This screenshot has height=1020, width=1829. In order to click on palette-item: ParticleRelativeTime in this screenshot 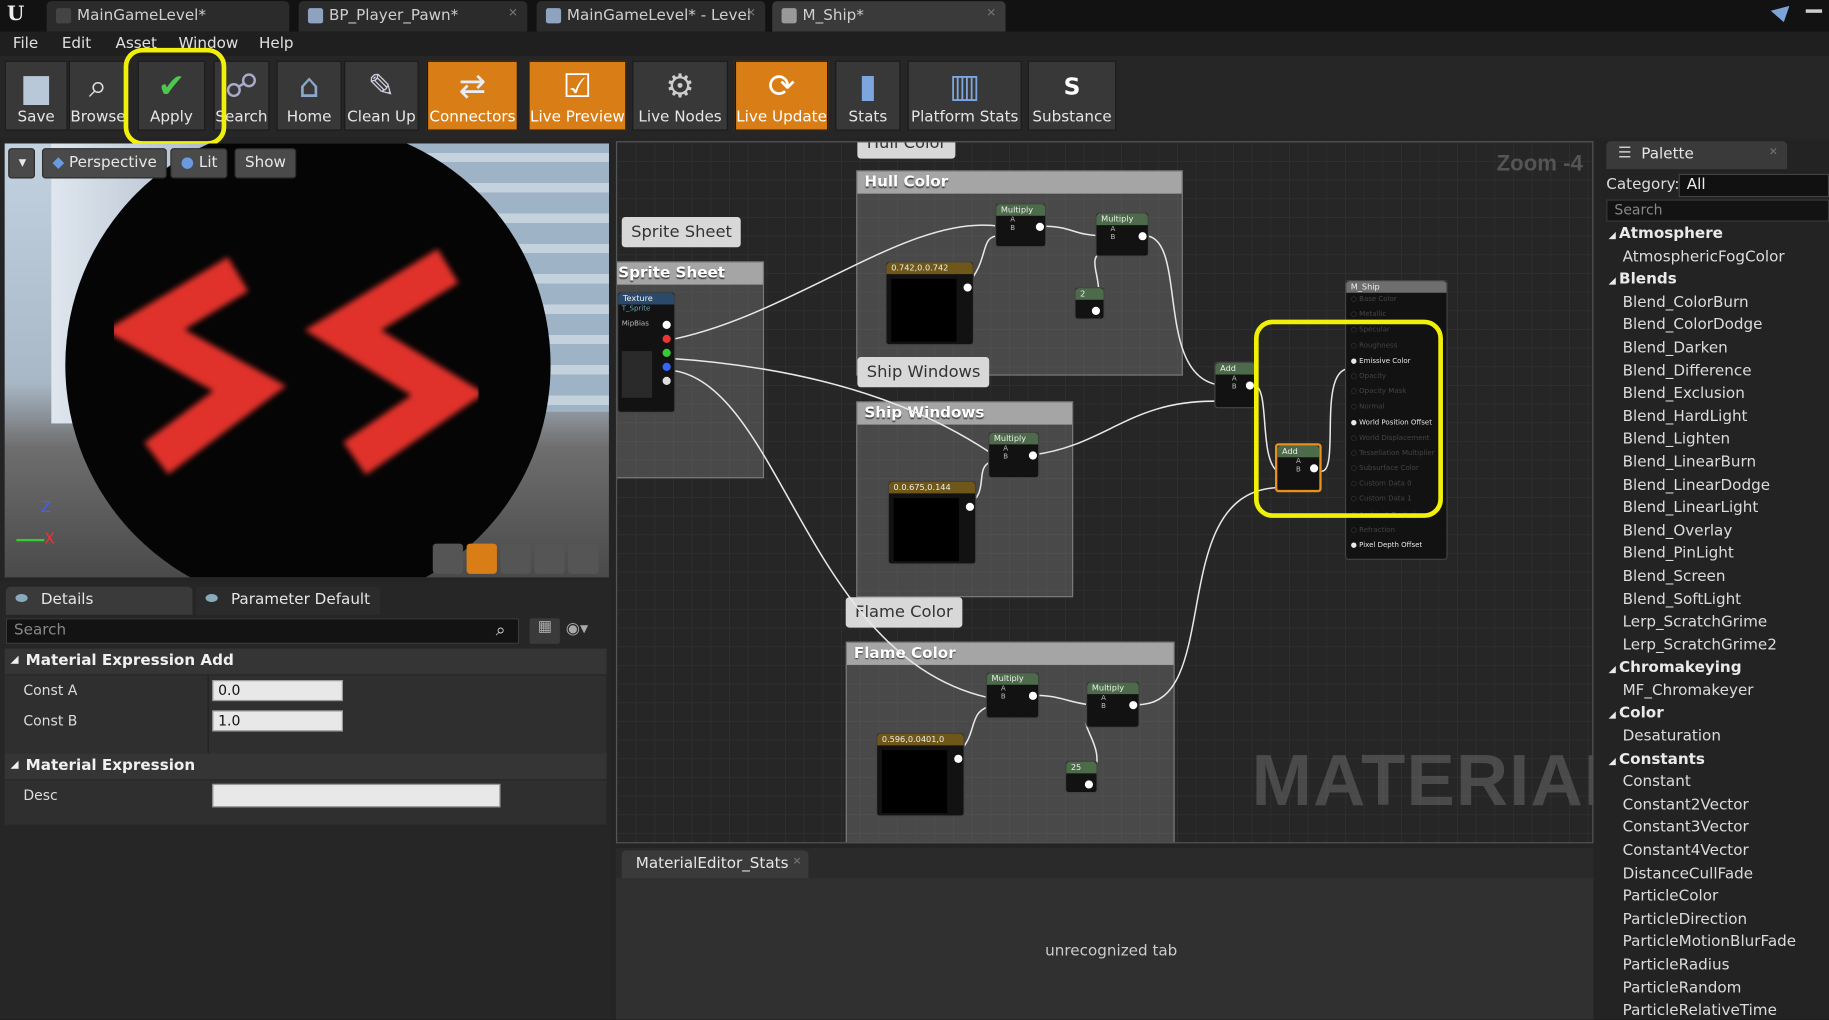, I will do `click(1719, 1010)`.